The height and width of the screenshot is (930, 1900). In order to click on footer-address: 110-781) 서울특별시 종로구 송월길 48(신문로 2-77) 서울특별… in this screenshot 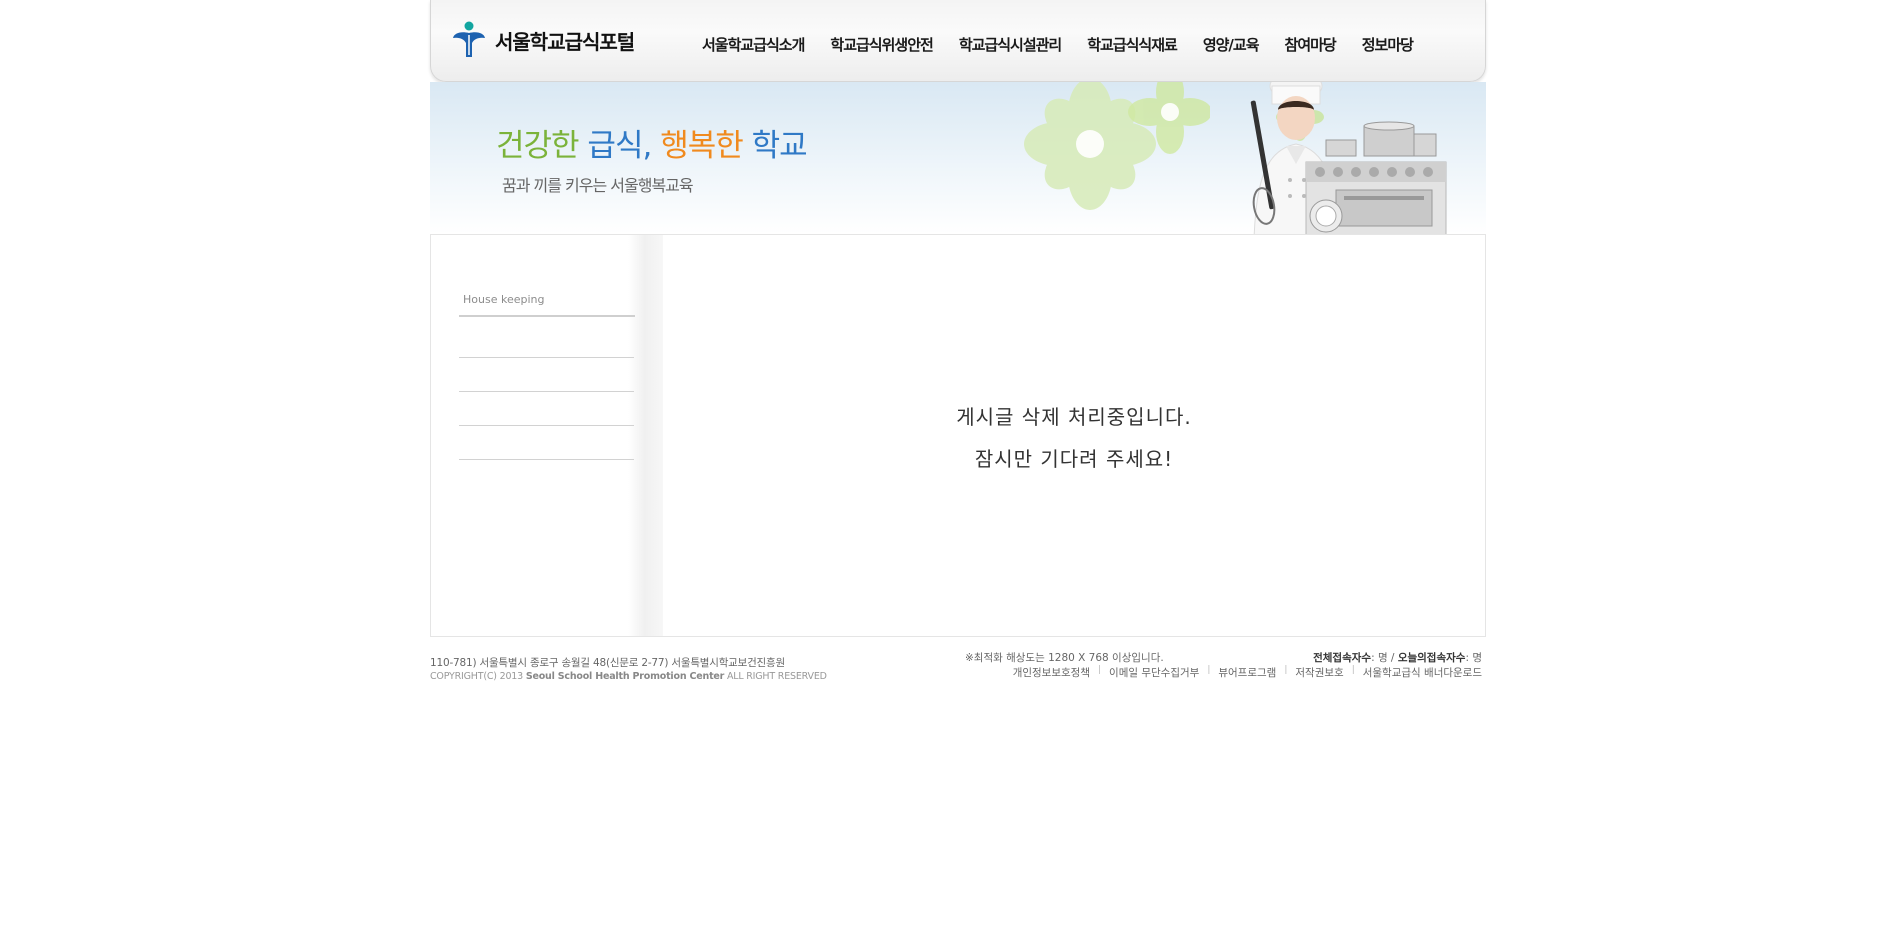, I will do `click(607, 663)`.